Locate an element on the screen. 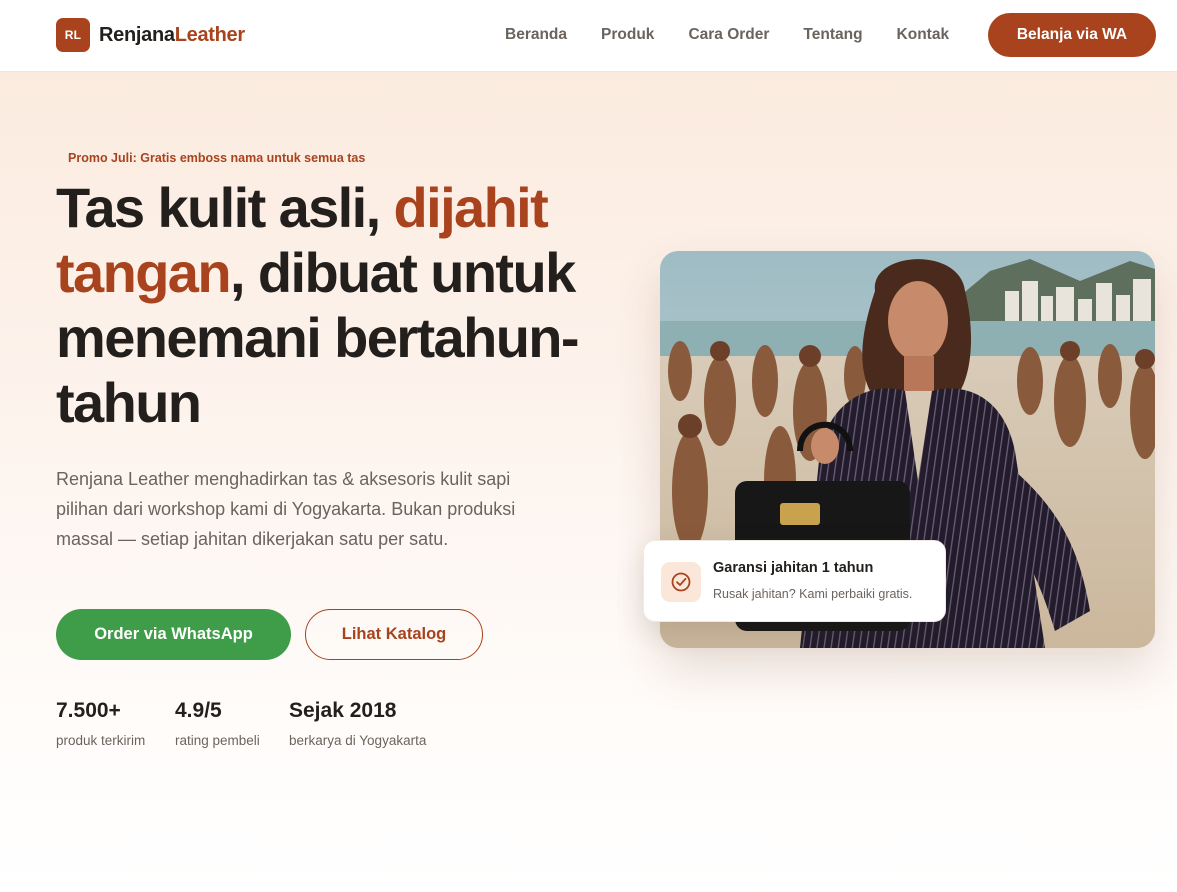 The width and height of the screenshot is (1177, 892). nav-link-produk: Produk is located at coordinates (627, 35).